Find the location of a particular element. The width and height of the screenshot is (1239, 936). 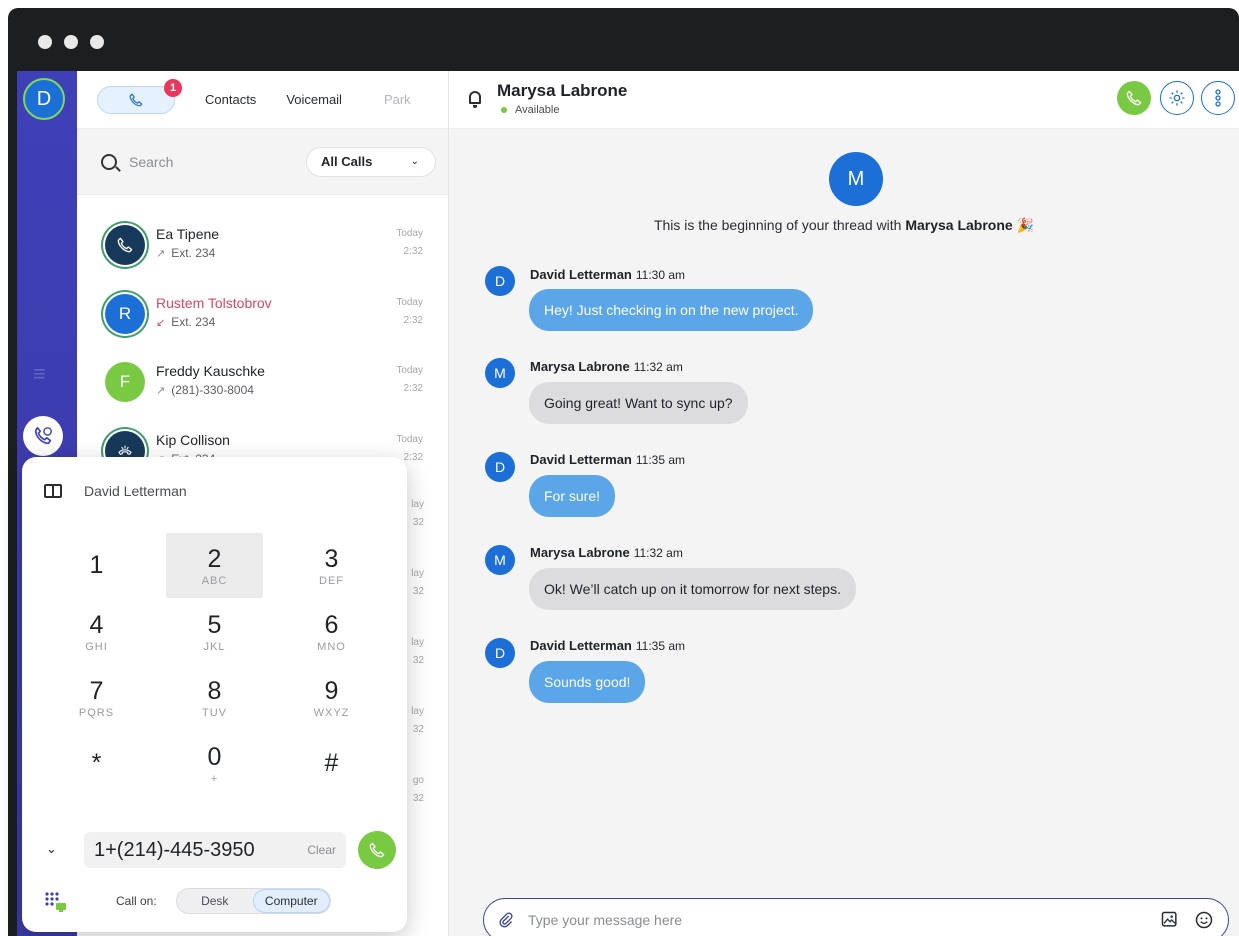

message-meta: David Letterman 11:30 am is located at coordinates (607, 274).